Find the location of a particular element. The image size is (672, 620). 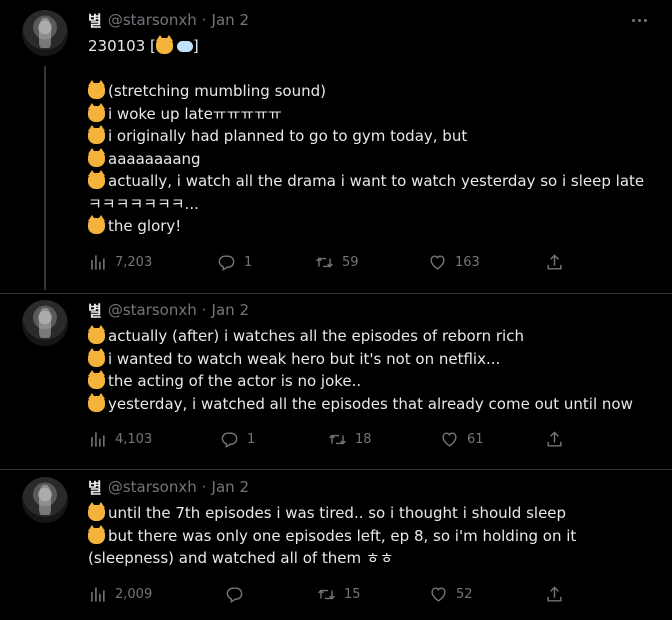

action-bar: 7,203 1 59 163 is located at coordinates (333, 262).